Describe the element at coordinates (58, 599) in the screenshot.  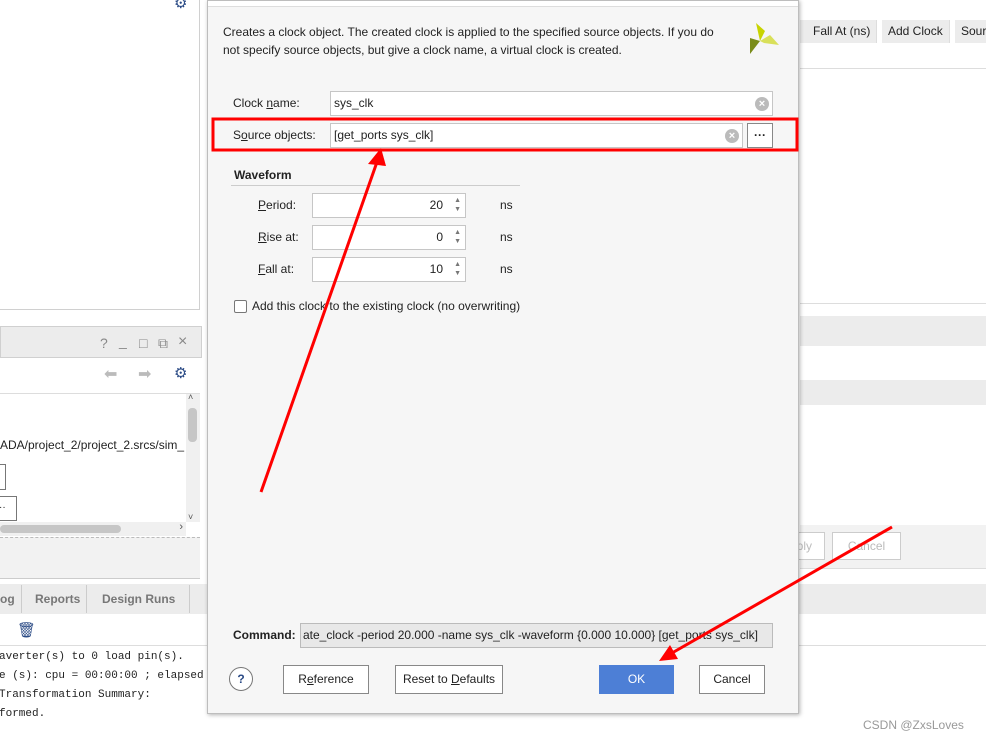
I see `tab-reports: Reports` at that location.